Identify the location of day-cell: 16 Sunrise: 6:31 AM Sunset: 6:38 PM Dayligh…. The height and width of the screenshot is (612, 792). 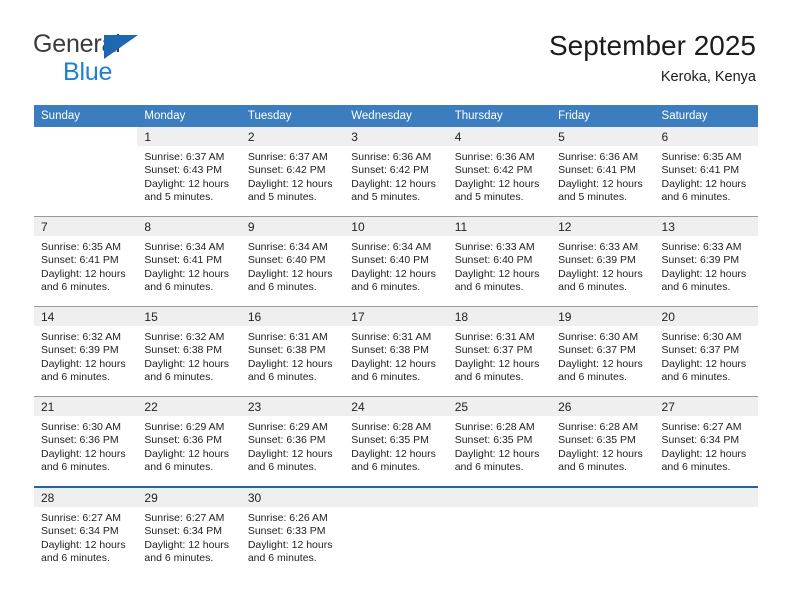
(292, 351).